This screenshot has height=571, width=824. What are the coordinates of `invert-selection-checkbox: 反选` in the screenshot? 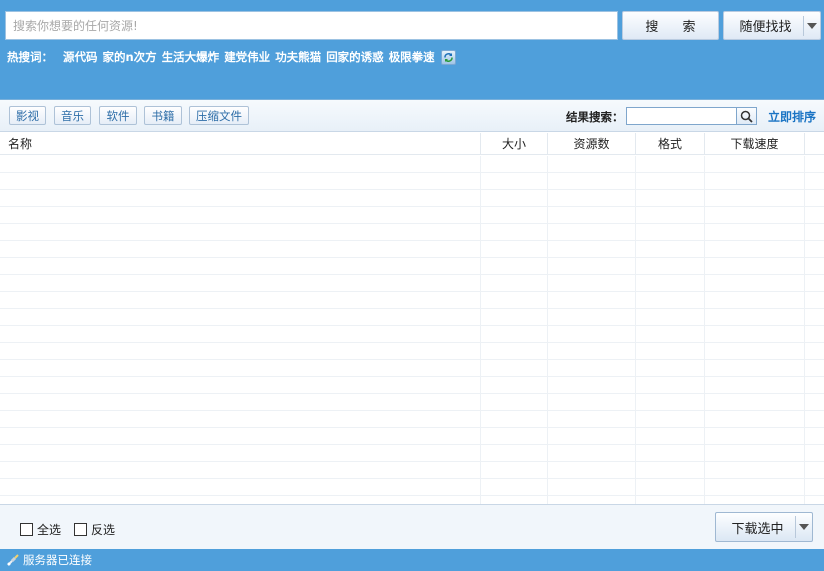 It's located at (94, 529).